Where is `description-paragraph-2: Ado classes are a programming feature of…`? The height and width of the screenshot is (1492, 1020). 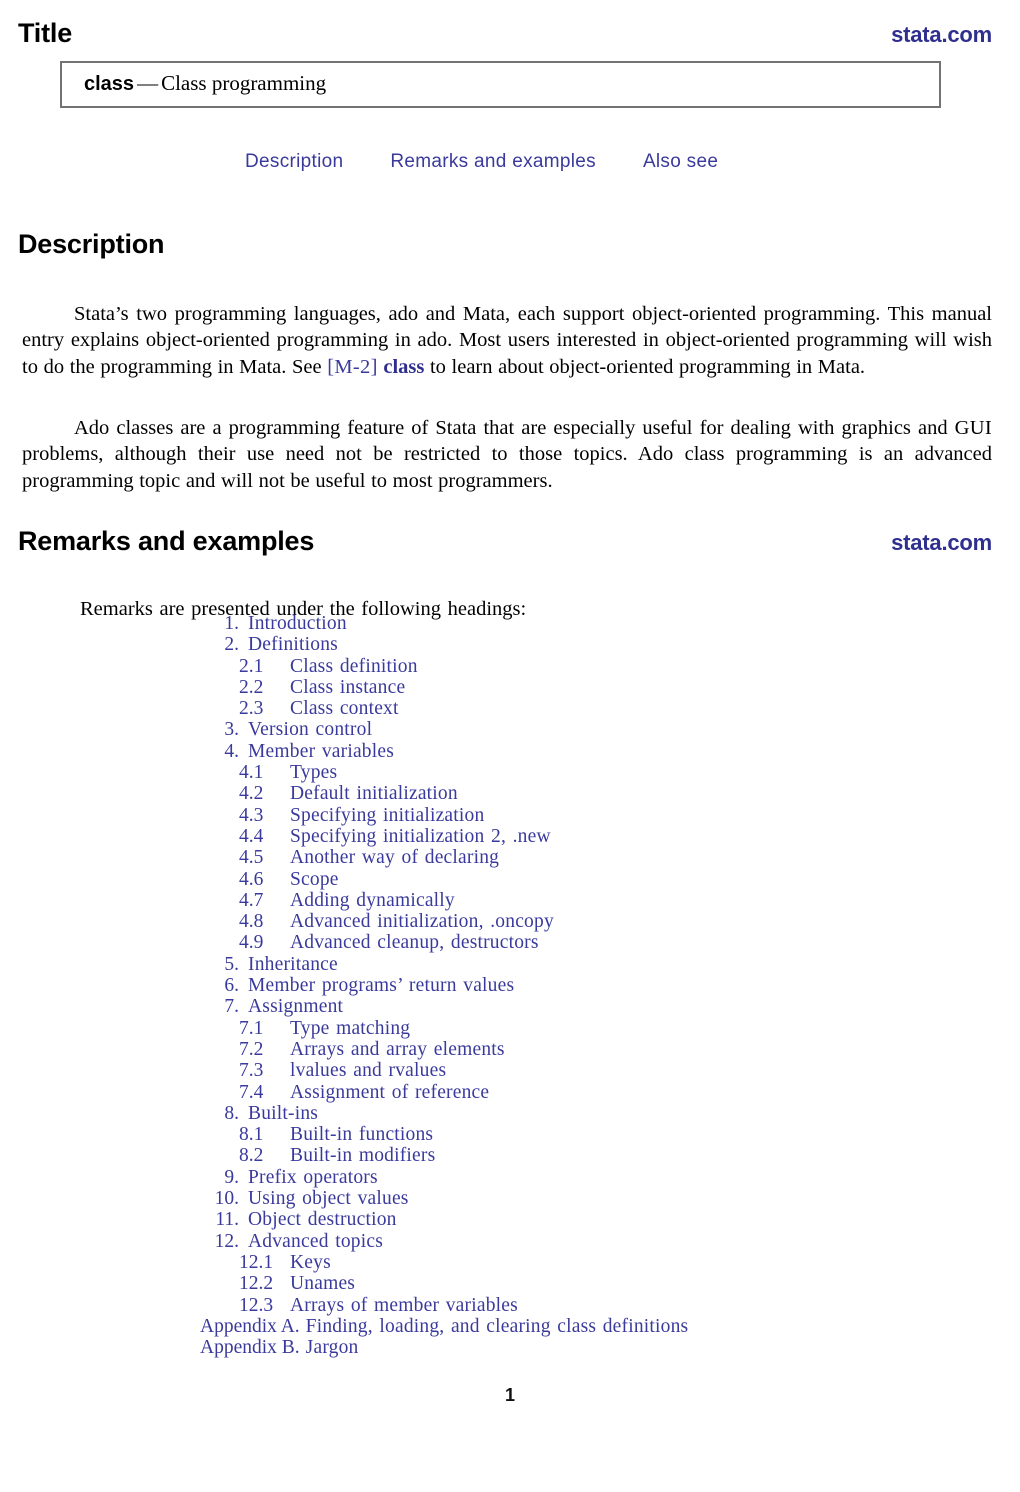
description-paragraph-2: Ado classes are a programming feature of… is located at coordinates (507, 455).